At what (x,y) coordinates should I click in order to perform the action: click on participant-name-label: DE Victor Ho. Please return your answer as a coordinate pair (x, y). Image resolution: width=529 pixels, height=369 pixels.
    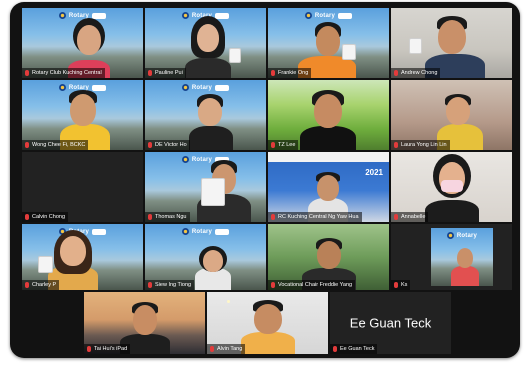
    Looking at the image, I should click on (167, 145).